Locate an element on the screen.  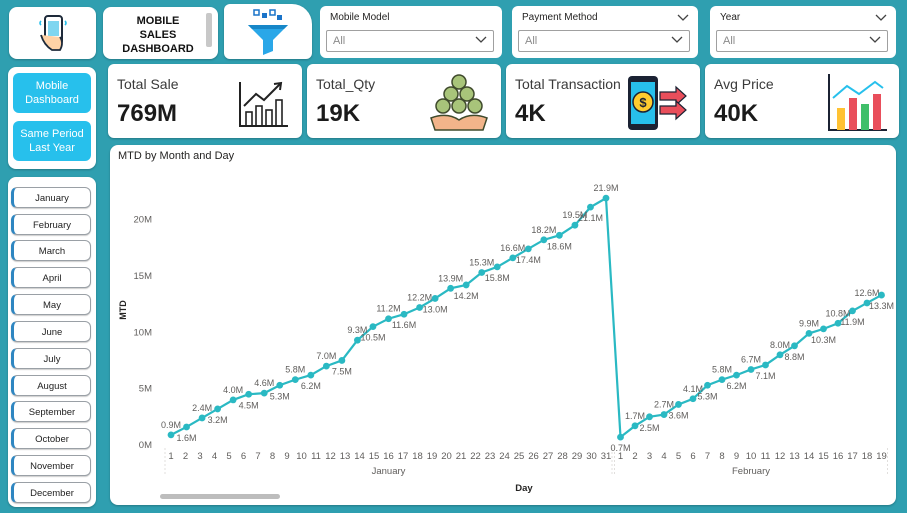
data-label: 2.5M is located at coordinates (649, 428).